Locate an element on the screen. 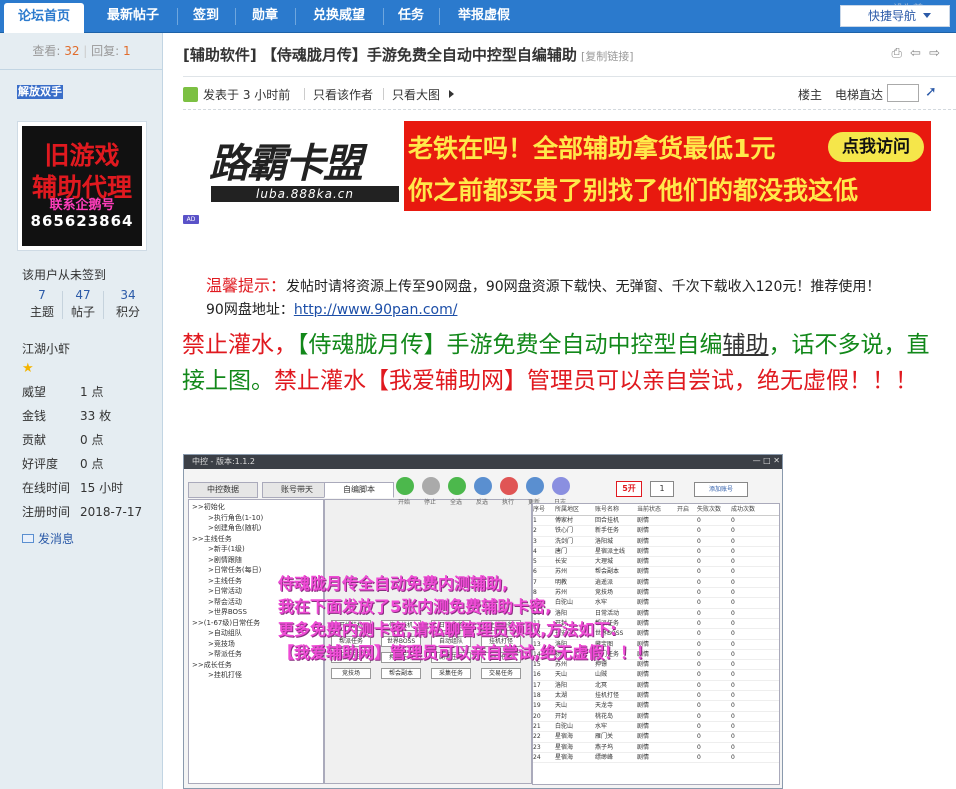 This screenshot has width=956, height=789. avatar-text-line: 旧游戏 is located at coordinates (82, 155).